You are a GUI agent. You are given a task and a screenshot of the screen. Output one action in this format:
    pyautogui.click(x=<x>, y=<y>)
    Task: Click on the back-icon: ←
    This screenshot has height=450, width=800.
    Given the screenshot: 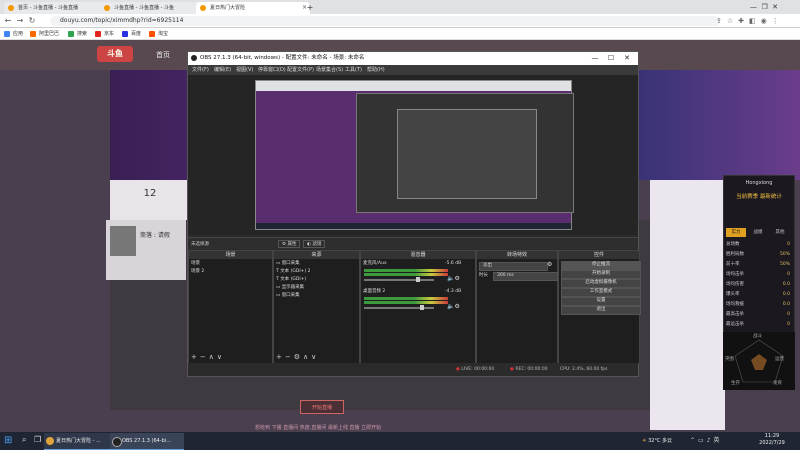 What is the action you would take?
    pyautogui.click(x=8, y=21)
    